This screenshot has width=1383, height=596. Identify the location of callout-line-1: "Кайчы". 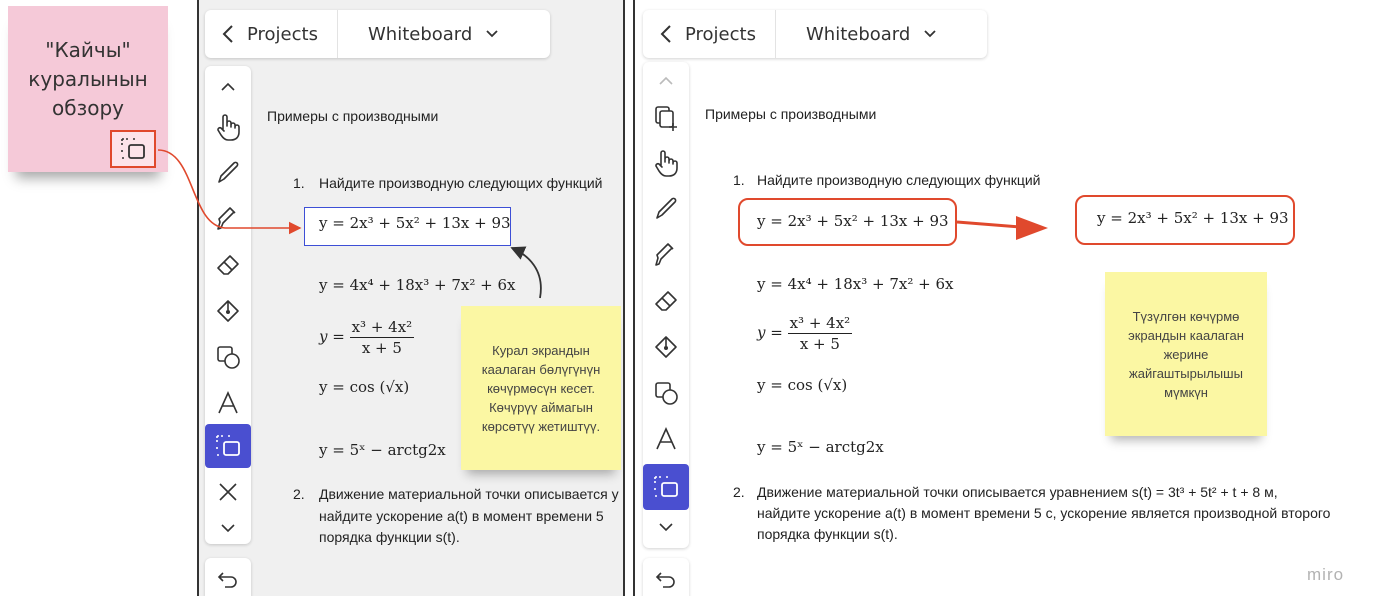
(88, 50).